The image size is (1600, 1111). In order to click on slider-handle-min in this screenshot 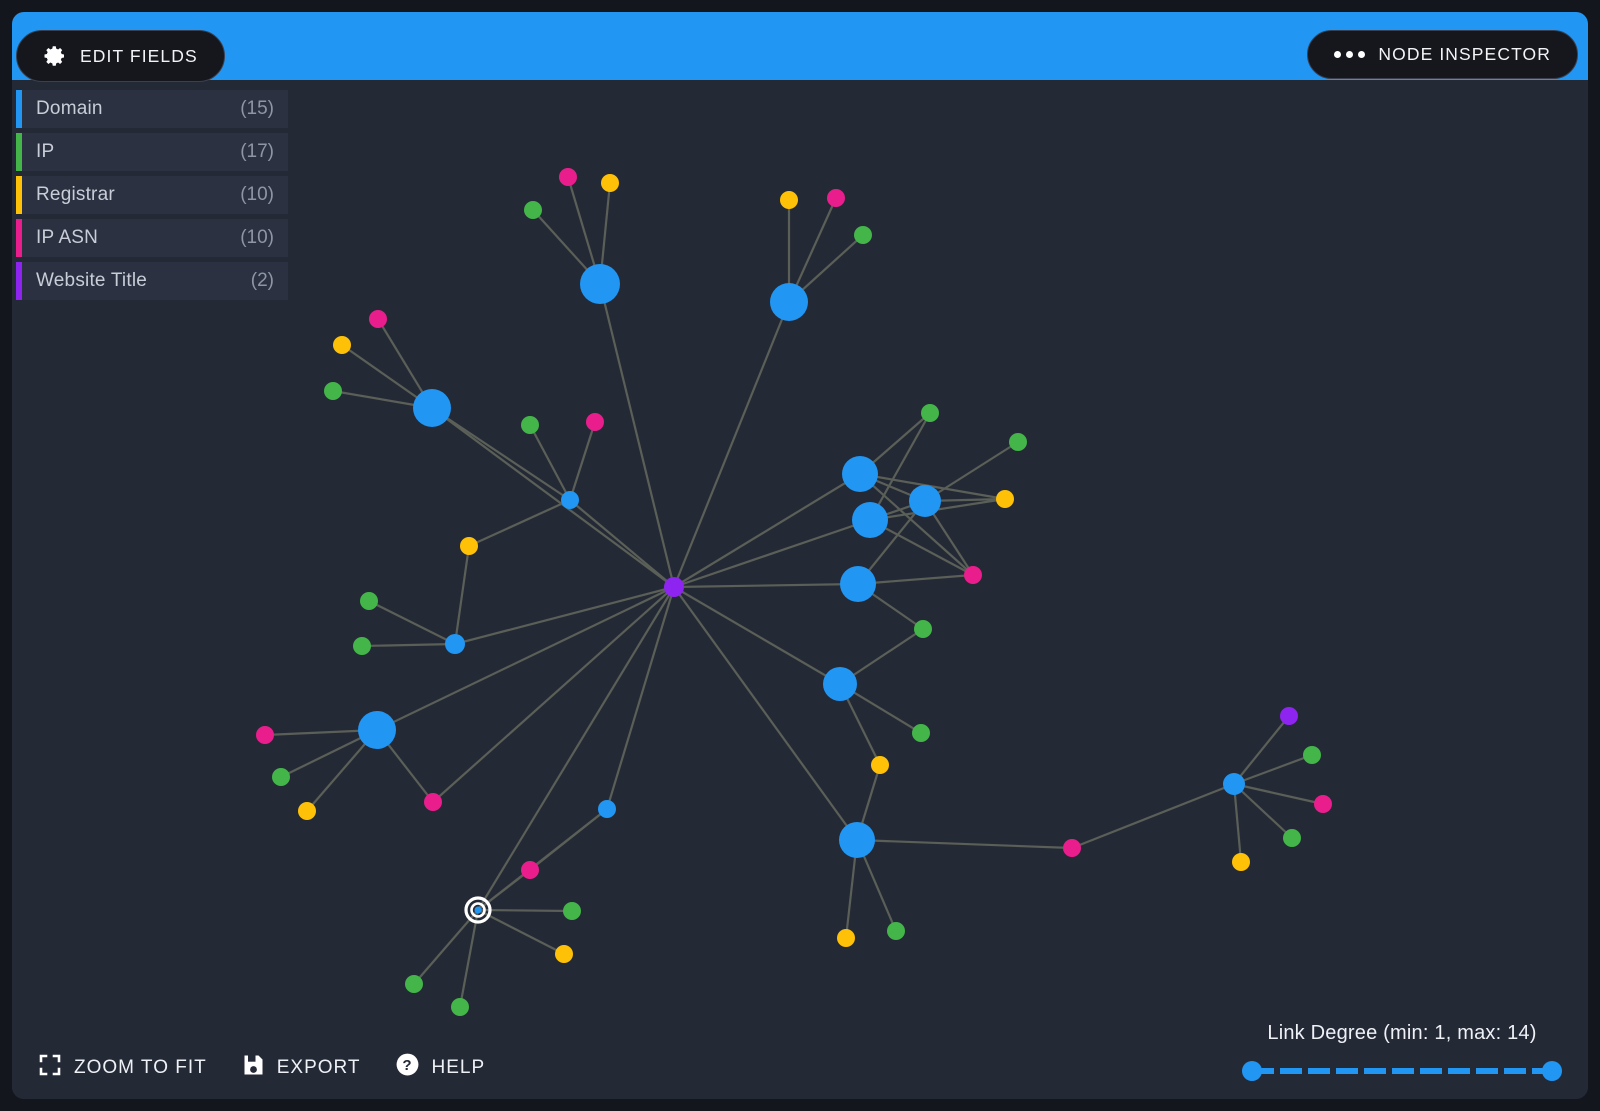, I will do `click(1252, 1071)`.